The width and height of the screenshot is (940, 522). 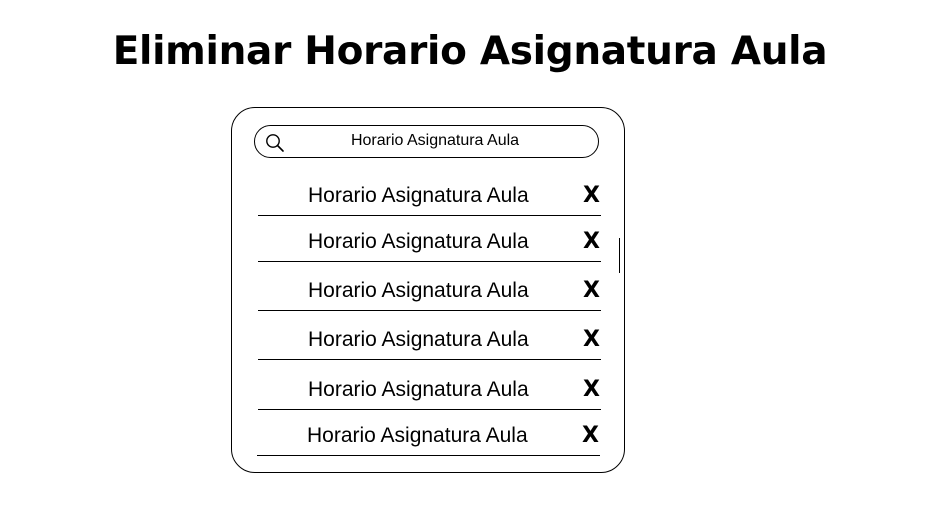 I want to click on page-title: Eliminar Horario Asignatura Aula, so click(x=470, y=51).